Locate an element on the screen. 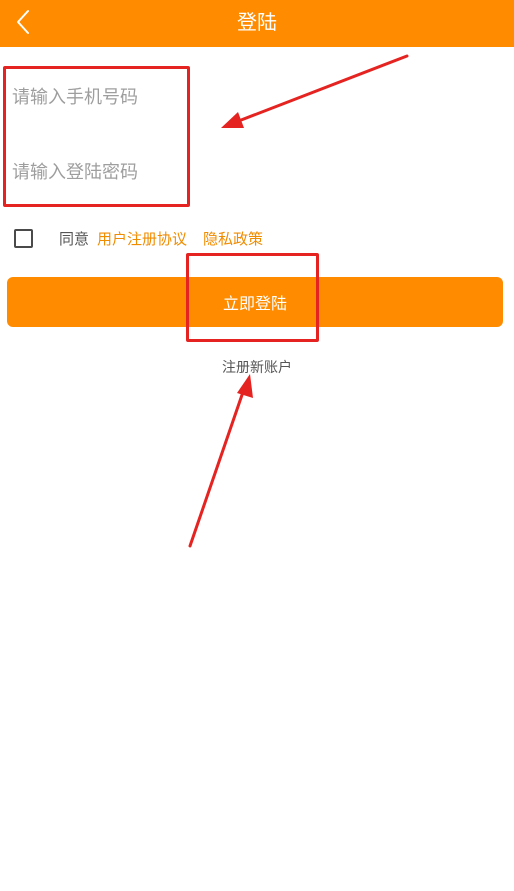 The height and width of the screenshot is (891, 514). annotation-box-login is located at coordinates (252, 297).